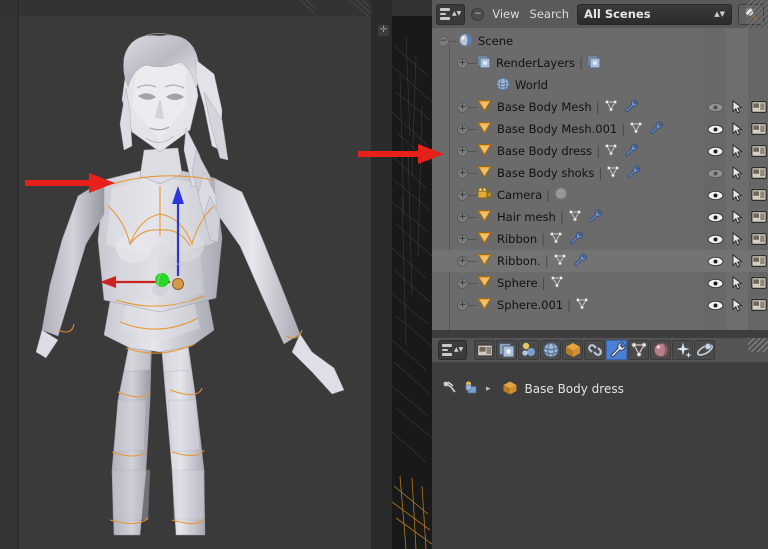 This screenshot has width=768, height=549. What do you see at coordinates (661, 350) in the screenshot?
I see `material-tab` at bounding box center [661, 350].